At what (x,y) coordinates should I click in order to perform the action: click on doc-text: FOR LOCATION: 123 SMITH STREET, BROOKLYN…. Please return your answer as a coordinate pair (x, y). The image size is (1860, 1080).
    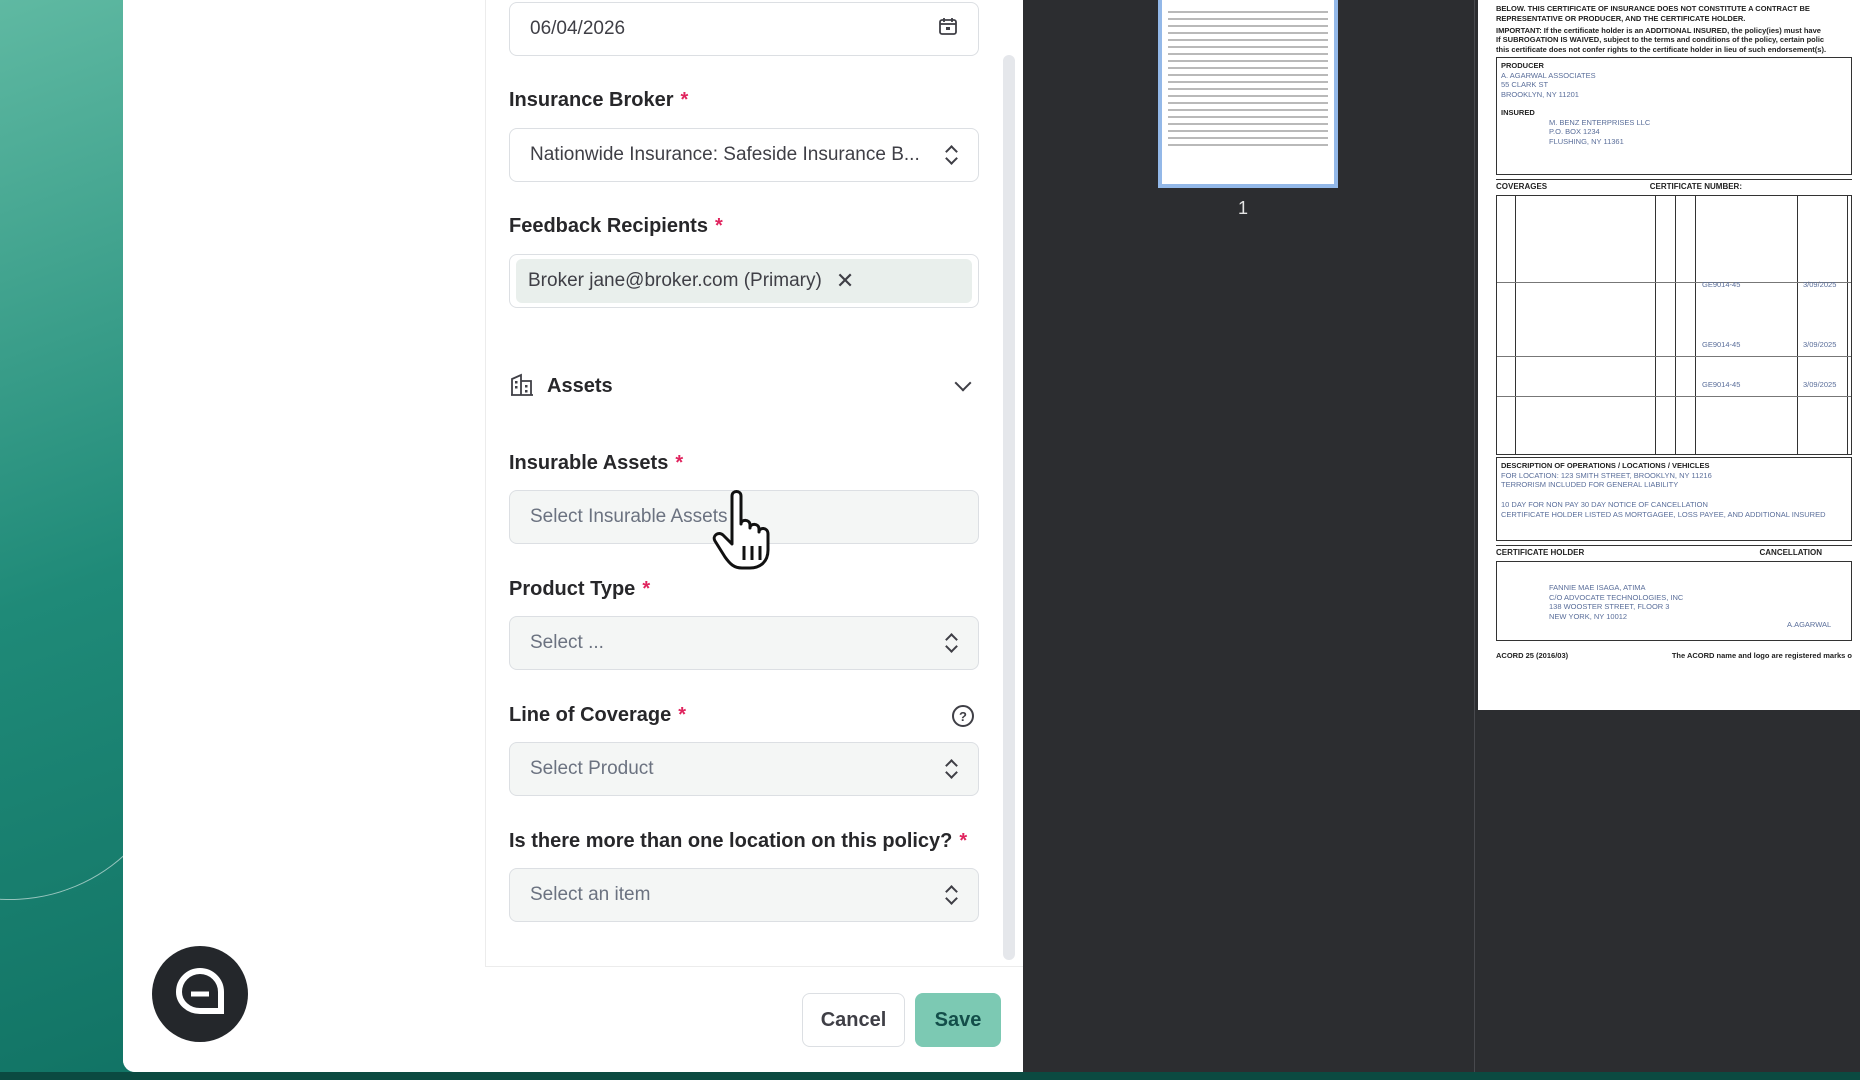
    Looking at the image, I should click on (1606, 475).